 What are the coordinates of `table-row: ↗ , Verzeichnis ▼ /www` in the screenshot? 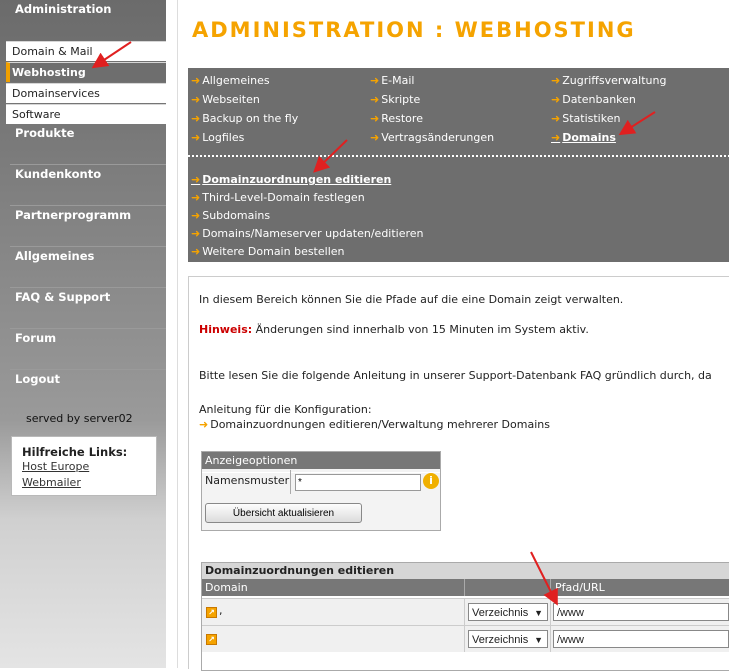 It's located at (465, 611).